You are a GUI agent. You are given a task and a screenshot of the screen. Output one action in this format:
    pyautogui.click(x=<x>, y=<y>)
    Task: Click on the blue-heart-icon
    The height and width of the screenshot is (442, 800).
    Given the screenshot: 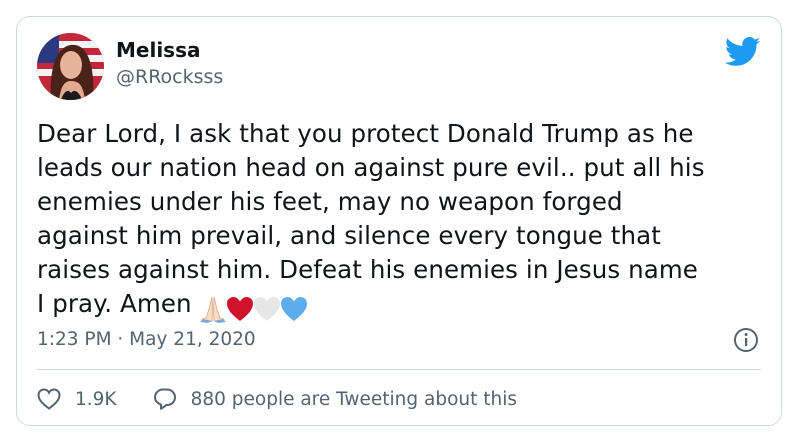 What is the action you would take?
    pyautogui.click(x=293, y=309)
    